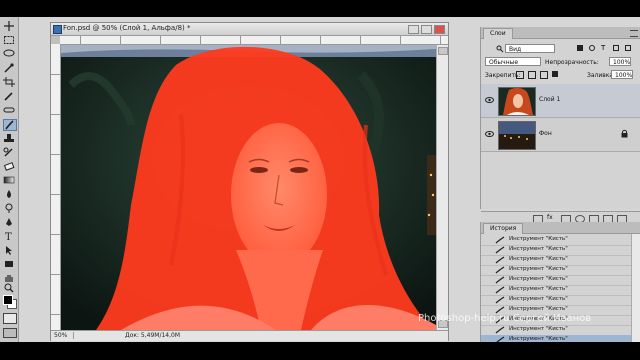 The height and width of the screenshot is (360, 640). What do you see at coordinates (532, 75) in the screenshot?
I see `lock-pixels-icon` at bounding box center [532, 75].